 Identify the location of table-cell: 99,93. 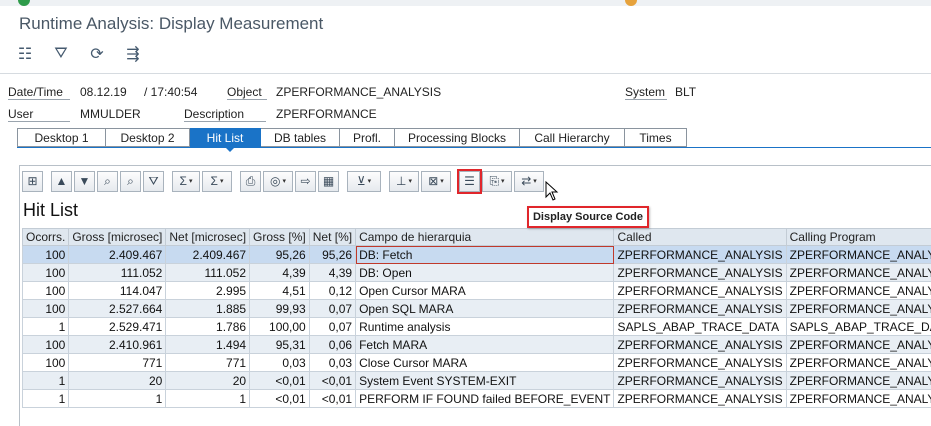
(279, 308).